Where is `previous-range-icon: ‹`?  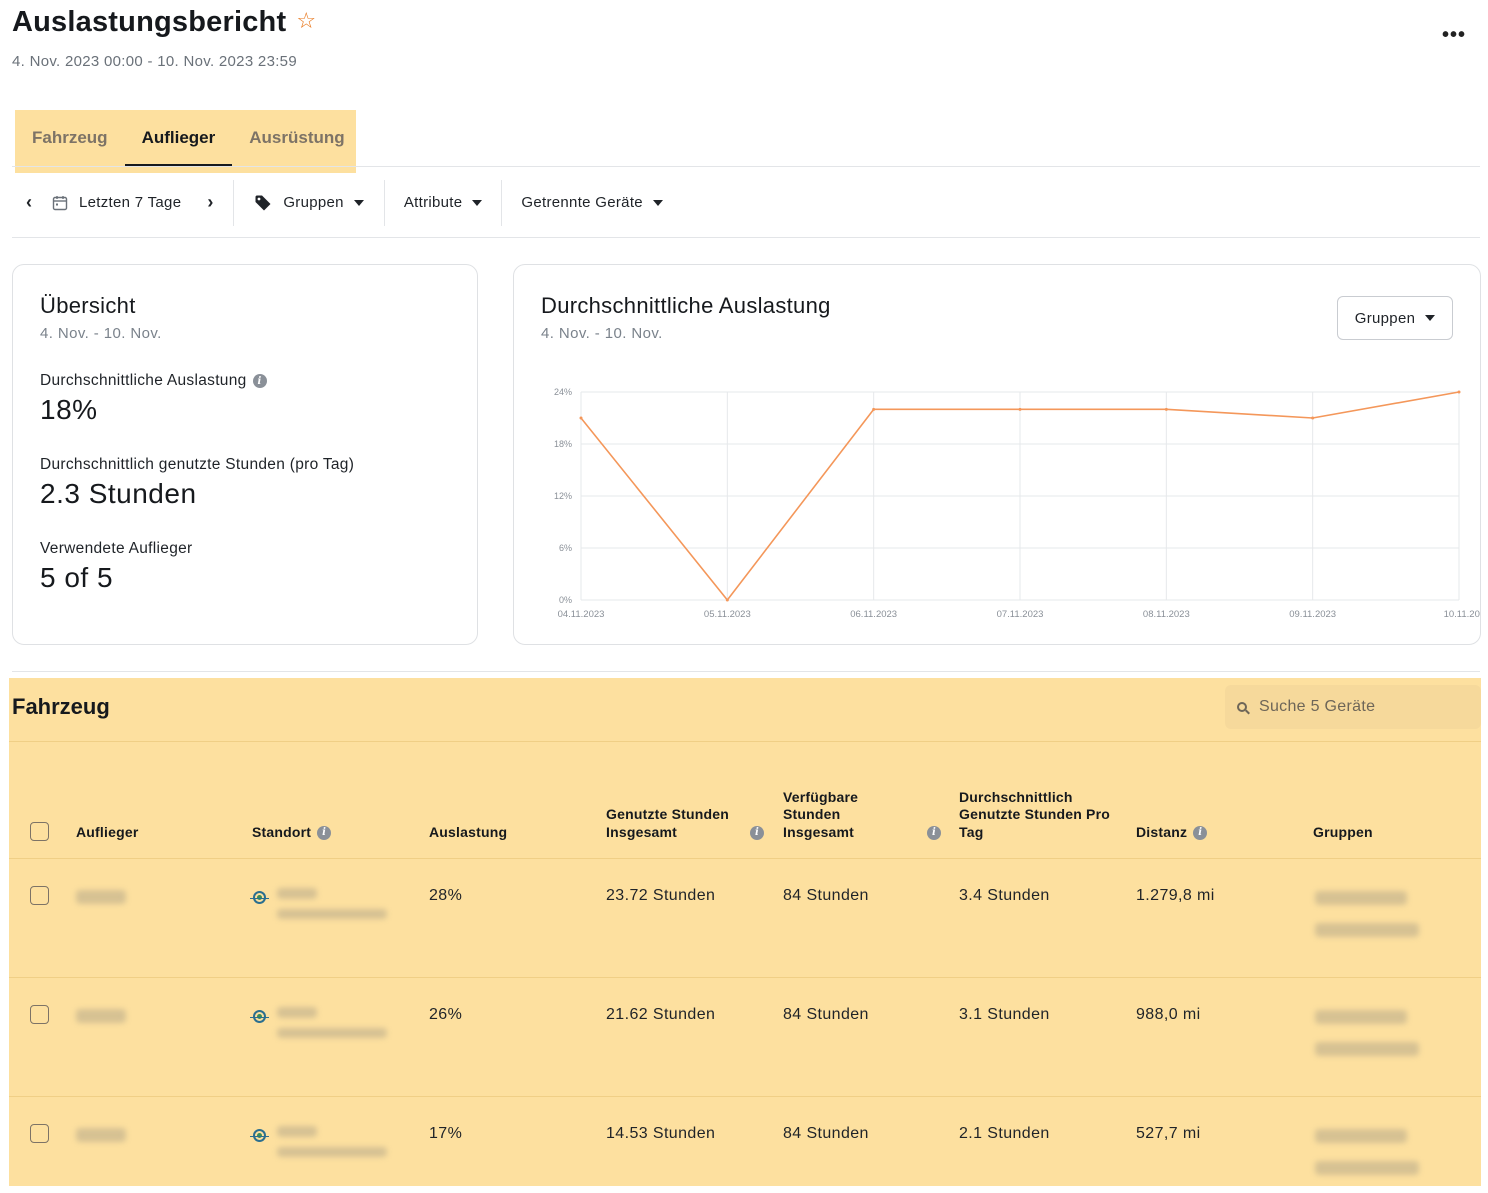
previous-range-icon: ‹ is located at coordinates (28, 202).